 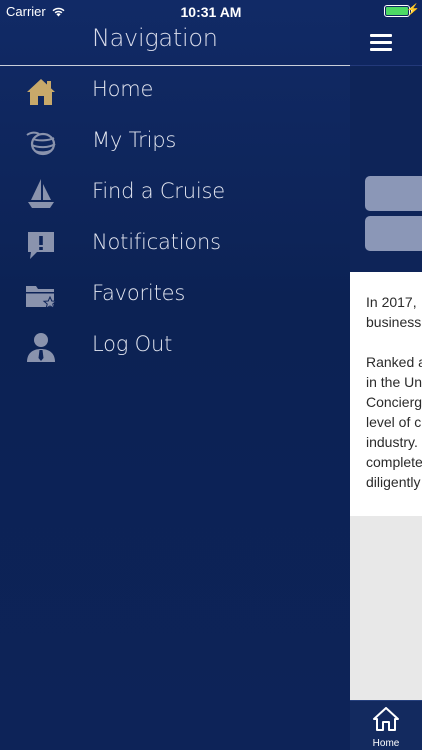 I want to click on drawer-title: Navigation, so click(x=155, y=38).